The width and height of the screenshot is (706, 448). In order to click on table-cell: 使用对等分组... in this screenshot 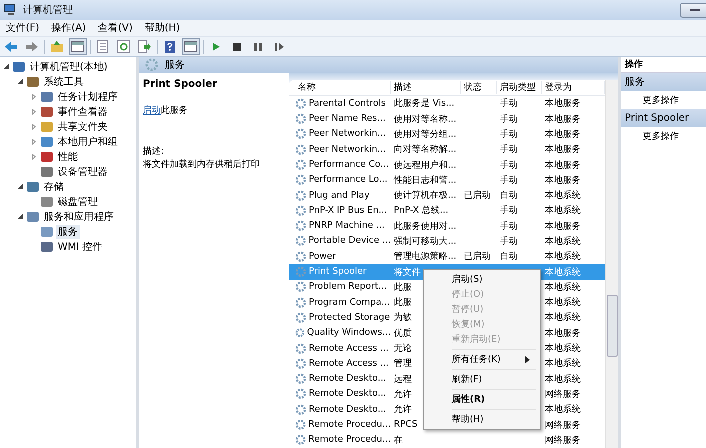, I will do `click(425, 135)`.